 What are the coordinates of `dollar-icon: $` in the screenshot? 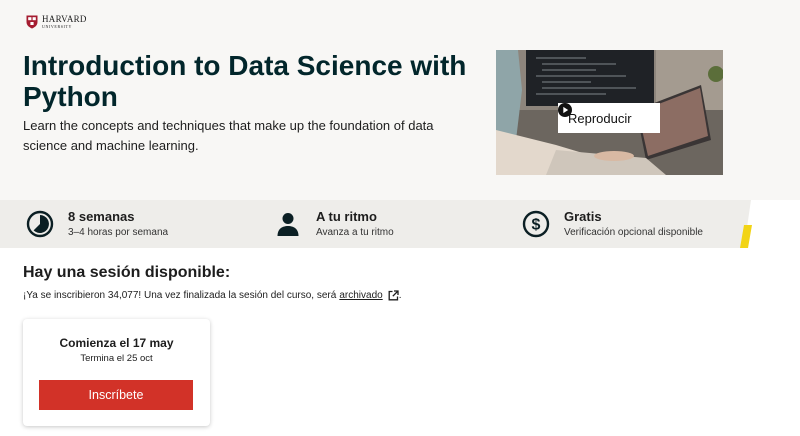 It's located at (536, 224).